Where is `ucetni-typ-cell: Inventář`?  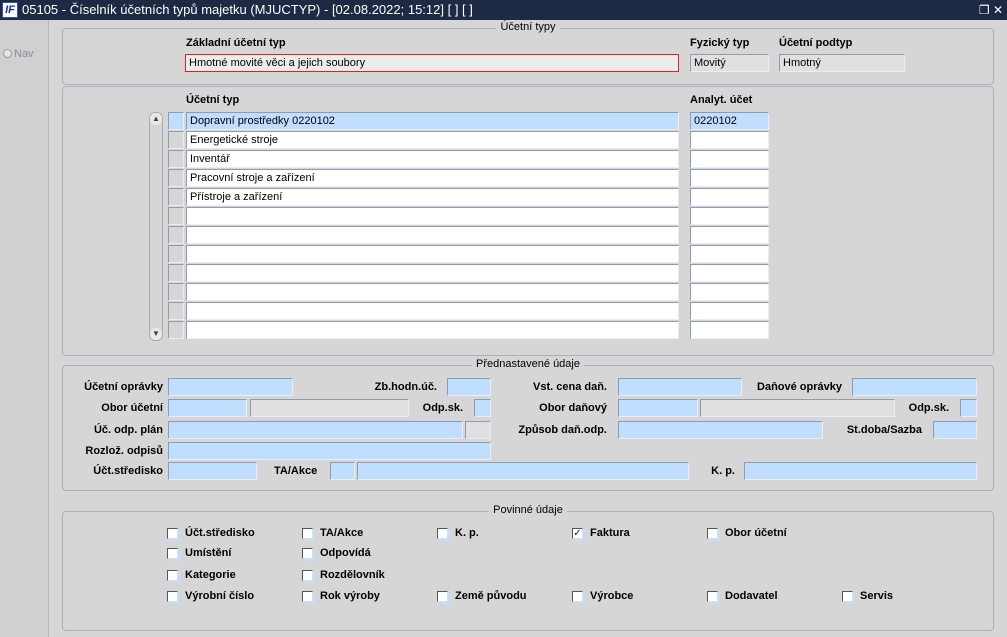 ucetni-typ-cell: Inventář is located at coordinates (432, 159).